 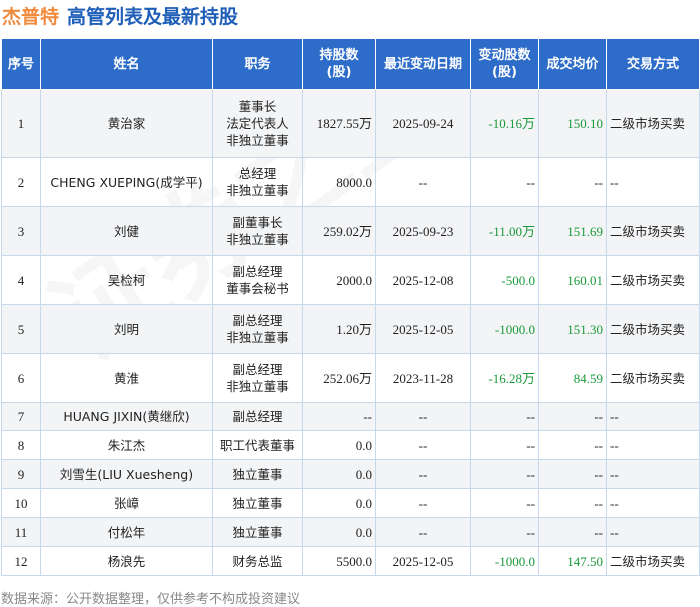 I want to click on cell-role: 职工代表董事, so click(x=257, y=445).